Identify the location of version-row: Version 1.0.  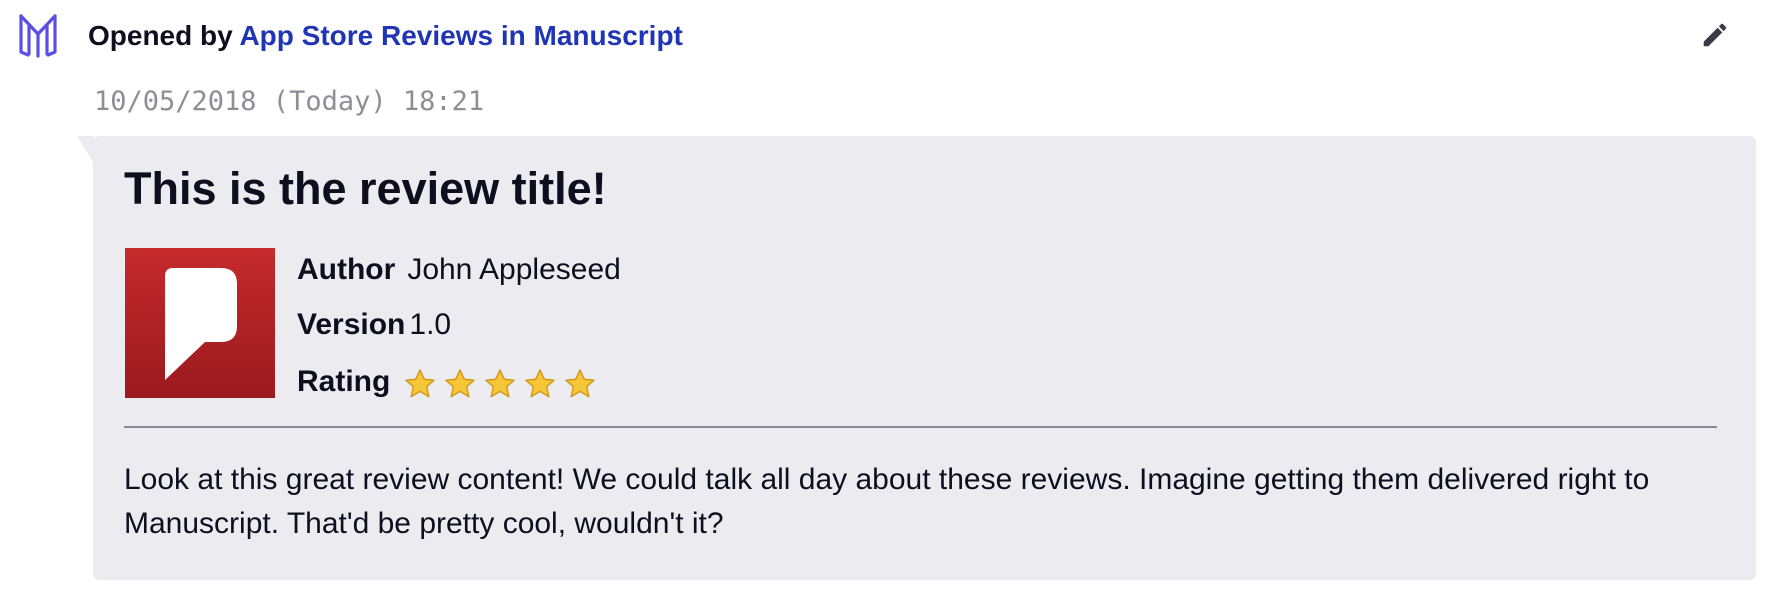
(374, 325).